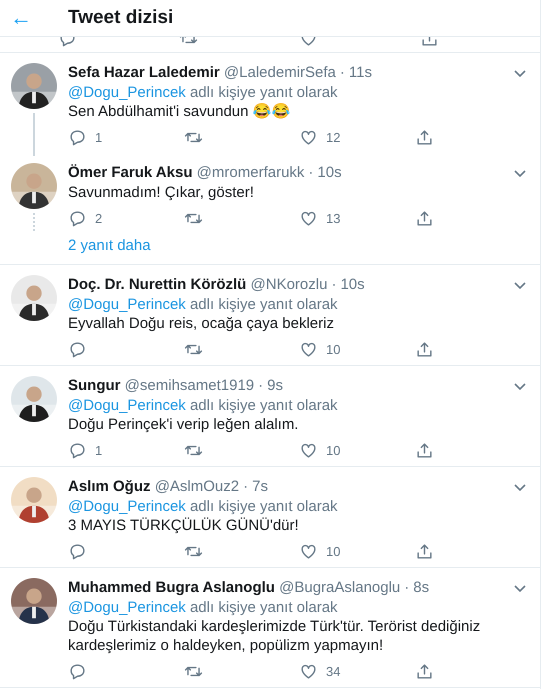  I want to click on page-title: Tweet dizisi, so click(121, 18).